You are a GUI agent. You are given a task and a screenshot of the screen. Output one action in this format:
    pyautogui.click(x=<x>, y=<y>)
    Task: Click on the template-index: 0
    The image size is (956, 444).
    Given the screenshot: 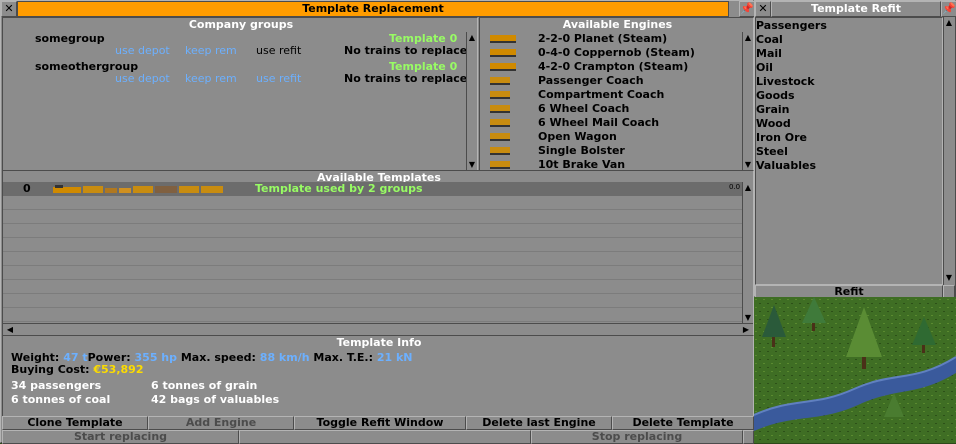 What is the action you would take?
    pyautogui.click(x=27, y=188)
    